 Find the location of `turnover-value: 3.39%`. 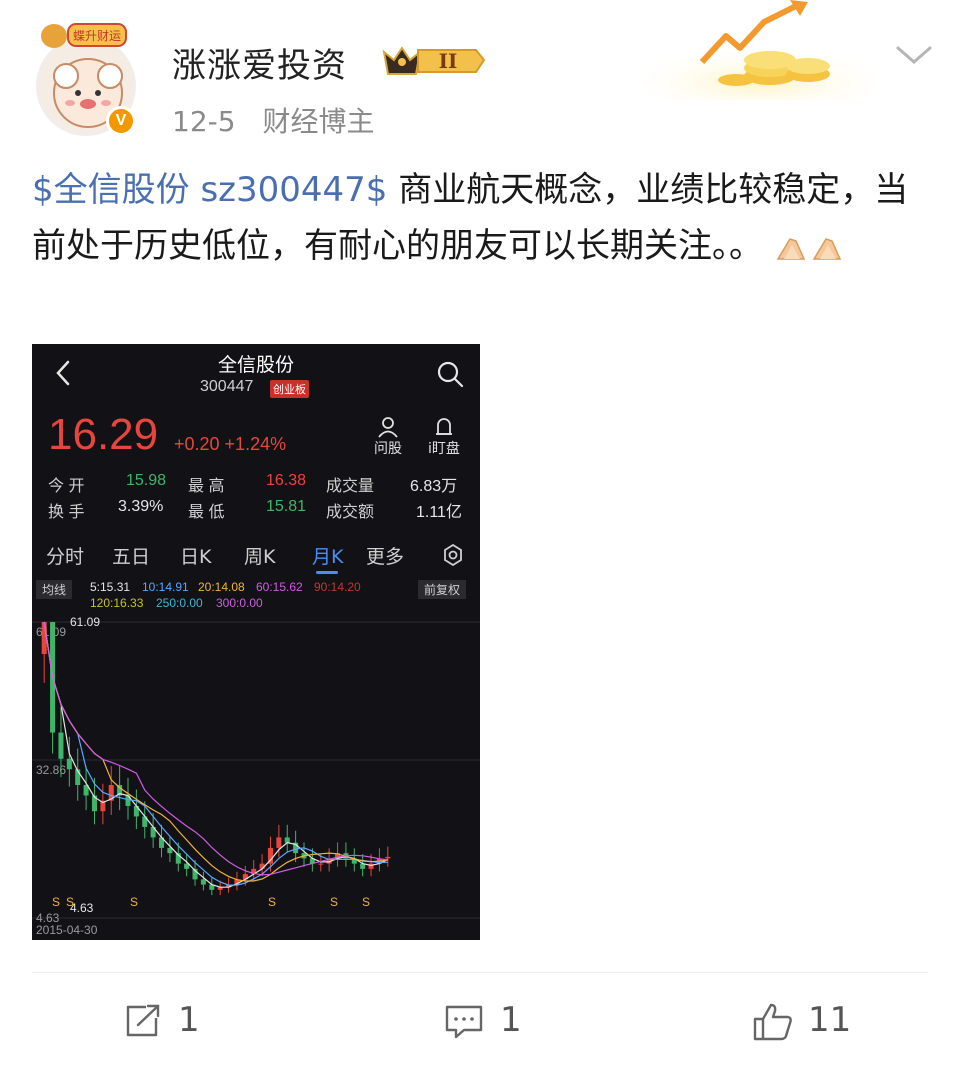

turnover-value: 3.39% is located at coordinates (141, 506).